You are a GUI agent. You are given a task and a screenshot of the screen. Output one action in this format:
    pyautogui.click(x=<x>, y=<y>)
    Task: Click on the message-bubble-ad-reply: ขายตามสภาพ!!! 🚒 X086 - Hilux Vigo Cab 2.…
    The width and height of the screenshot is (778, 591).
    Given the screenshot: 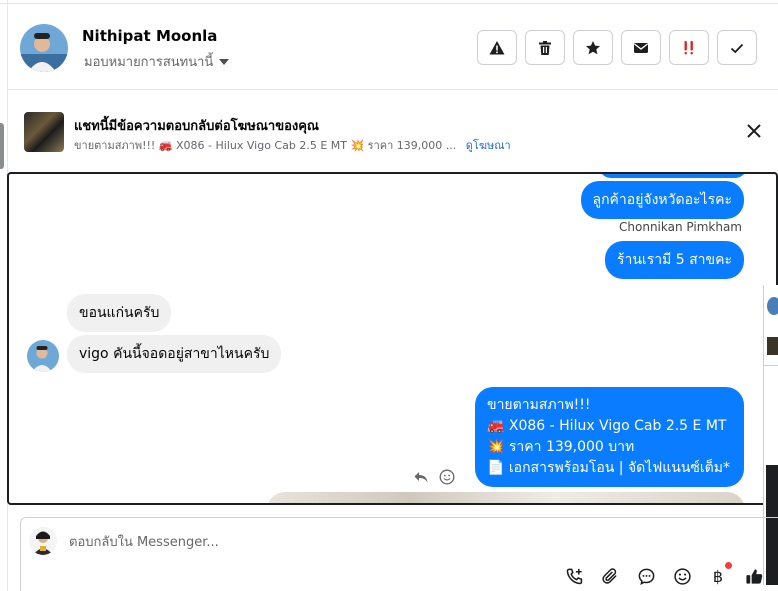 What is the action you would take?
    pyautogui.click(x=609, y=437)
    